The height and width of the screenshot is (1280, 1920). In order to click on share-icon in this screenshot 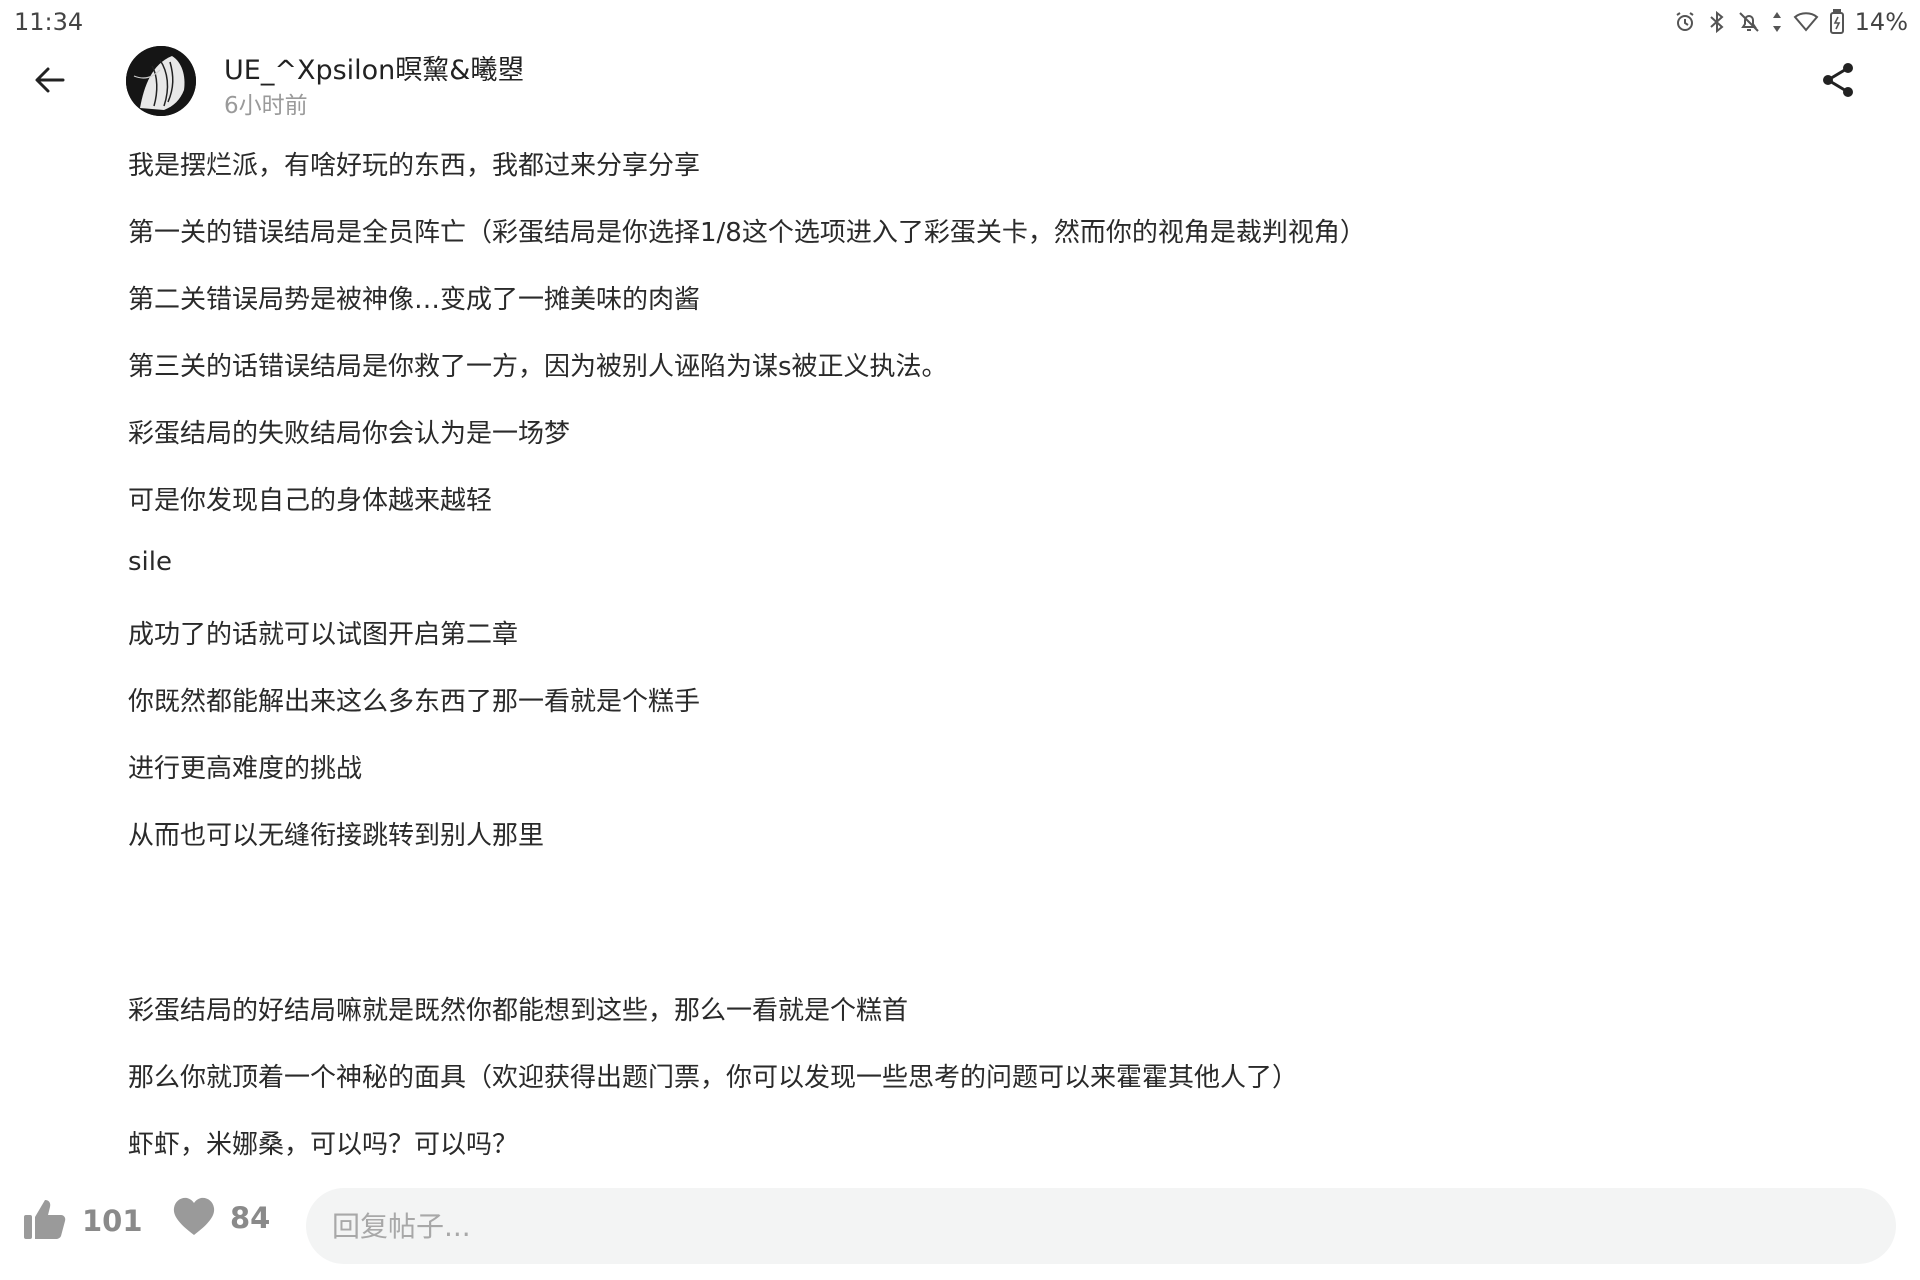, I will do `click(1838, 82)`.